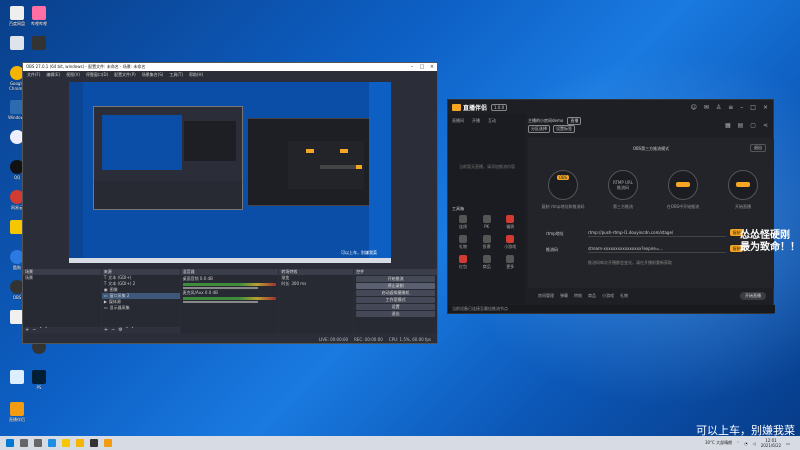  Describe the element at coordinates (510, 259) in the screenshot. I see `more-icon` at that location.